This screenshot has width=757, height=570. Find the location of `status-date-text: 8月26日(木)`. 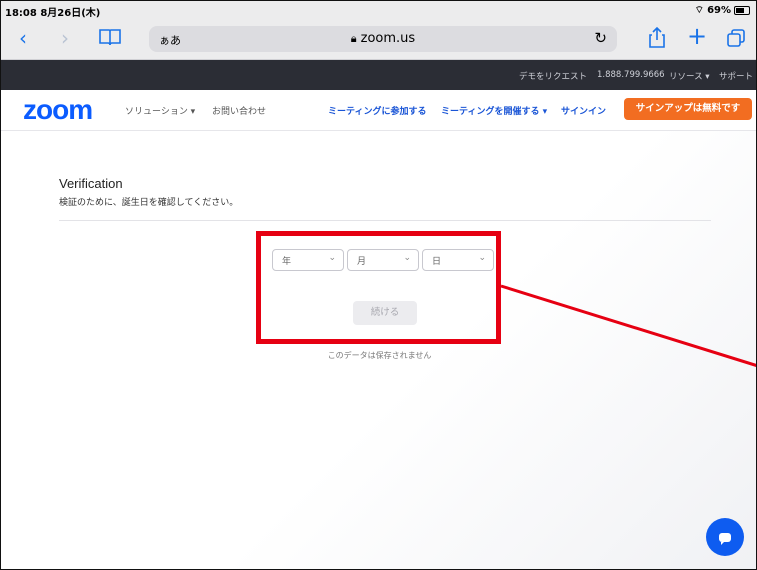

status-date-text: 8月26日(木) is located at coordinates (70, 13).